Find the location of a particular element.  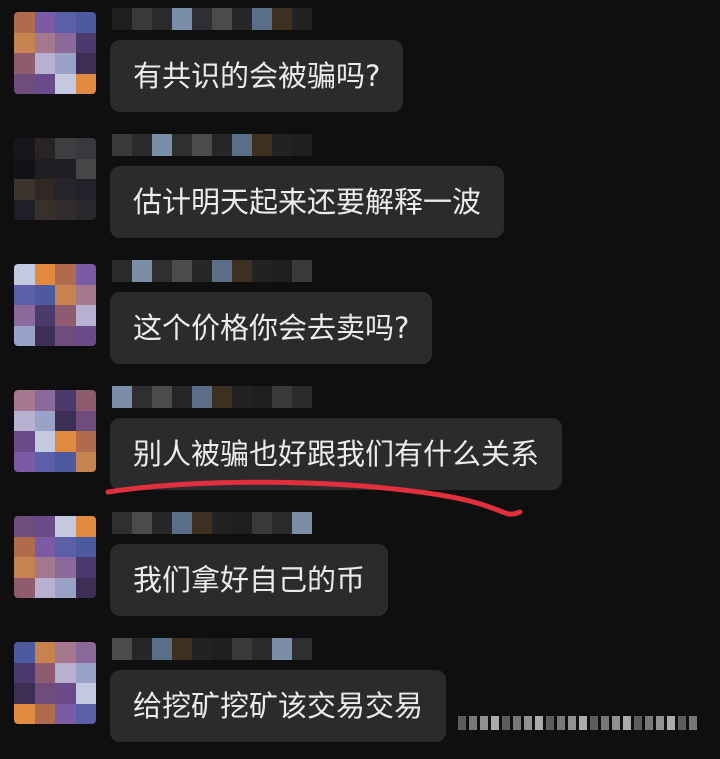

watermark-blurred is located at coordinates (578, 723).